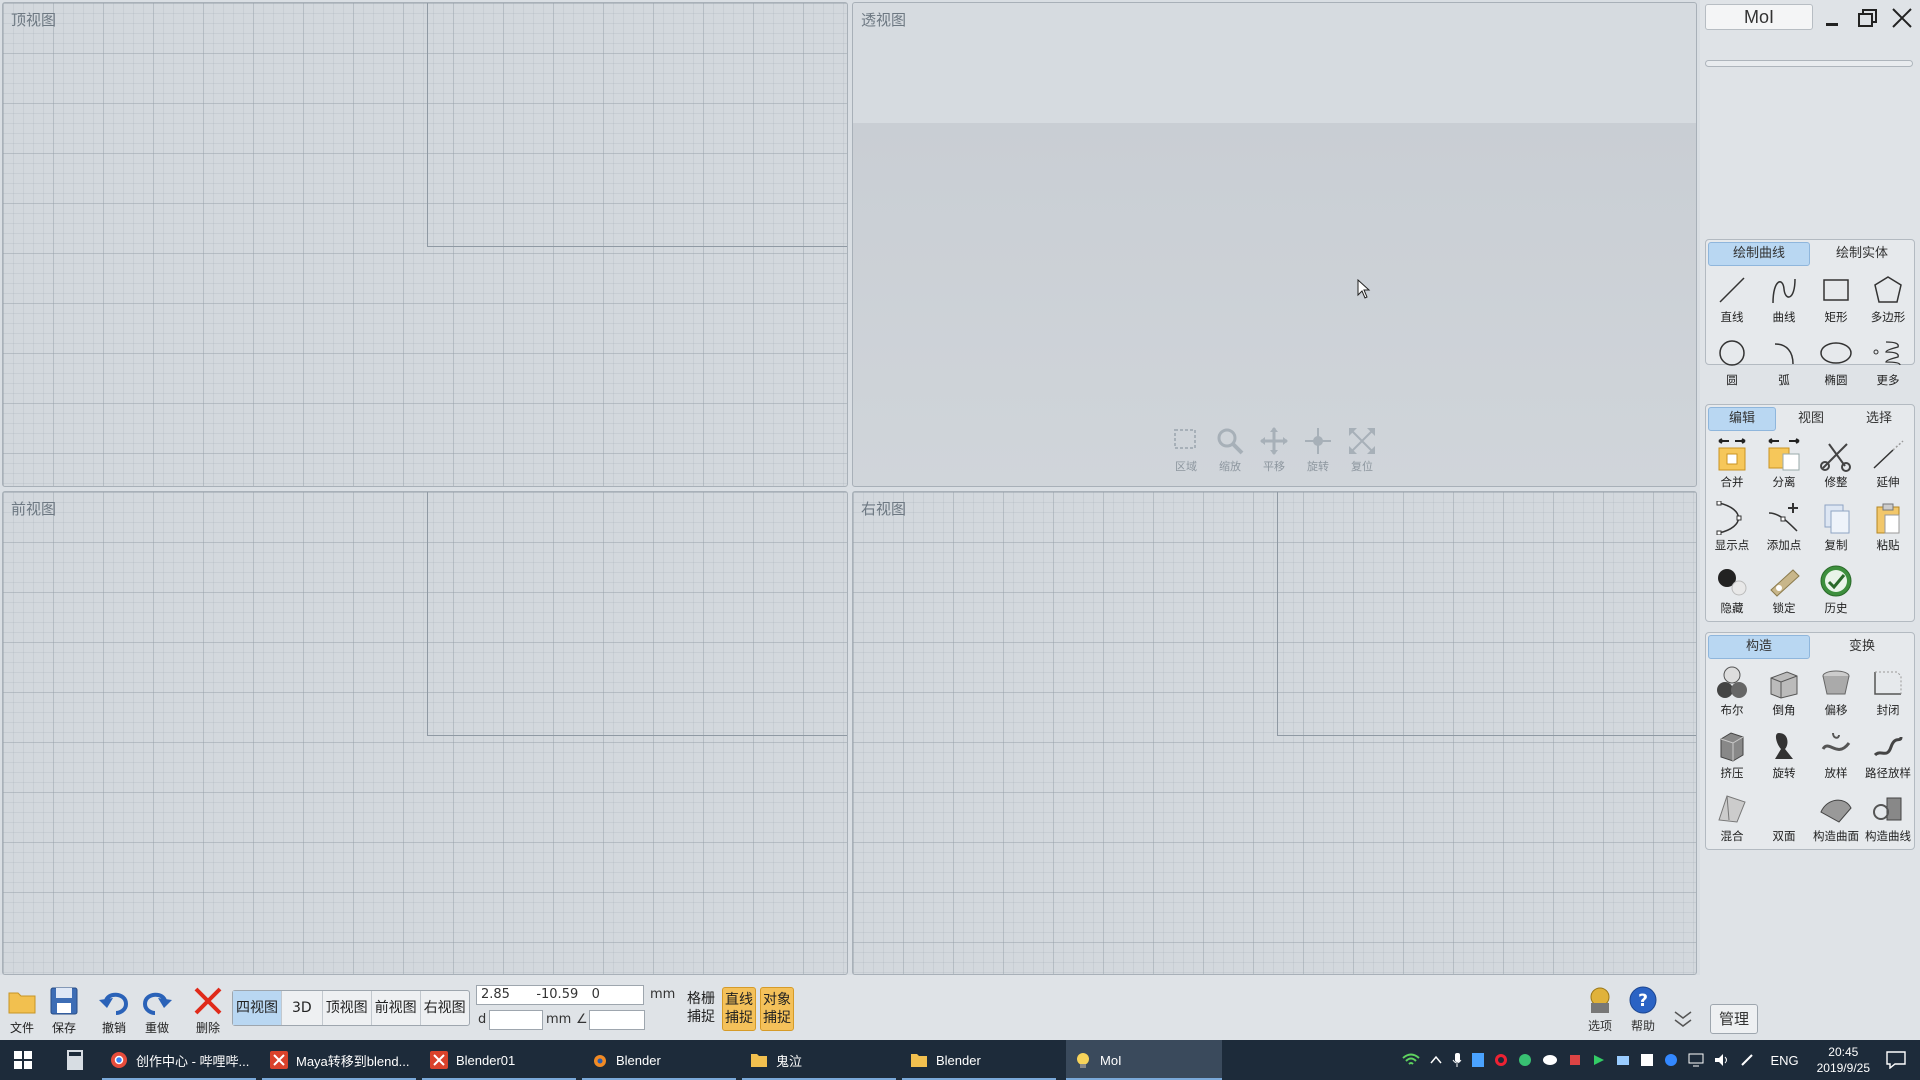 This screenshot has height=1080, width=1920. What do you see at coordinates (1811, 419) in the screenshot?
I see `tab-view: 视图` at bounding box center [1811, 419].